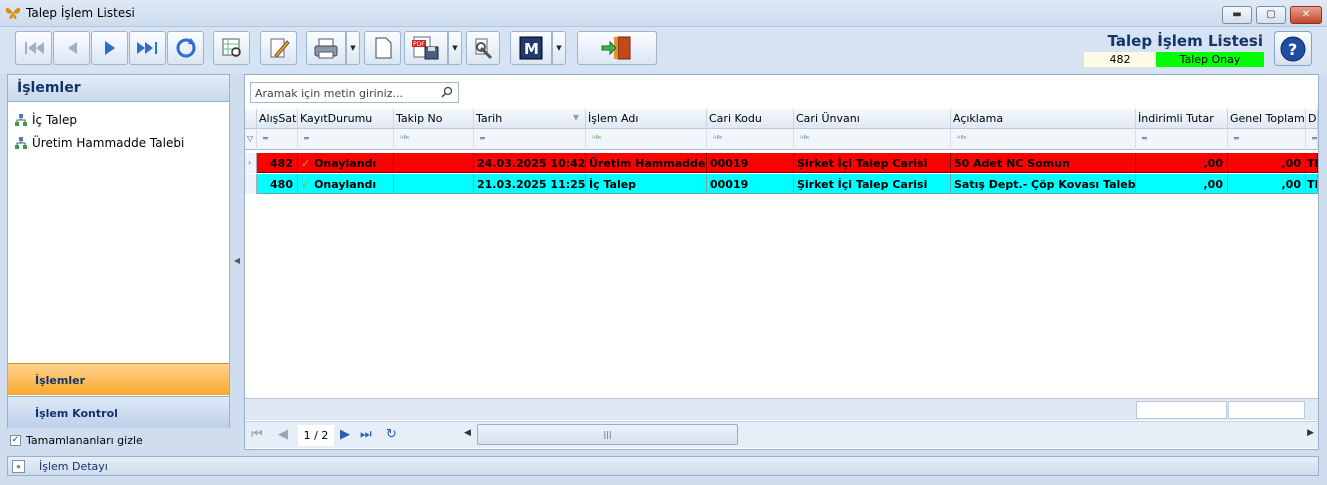 Image resolution: width=1327 pixels, height=485 pixels. I want to click on refresh-button, so click(185, 48).